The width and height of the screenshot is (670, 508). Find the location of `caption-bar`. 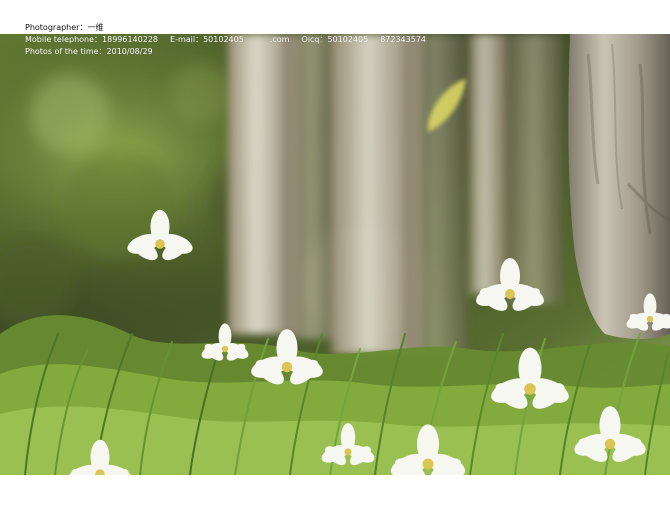

caption-bar is located at coordinates (335, 17).